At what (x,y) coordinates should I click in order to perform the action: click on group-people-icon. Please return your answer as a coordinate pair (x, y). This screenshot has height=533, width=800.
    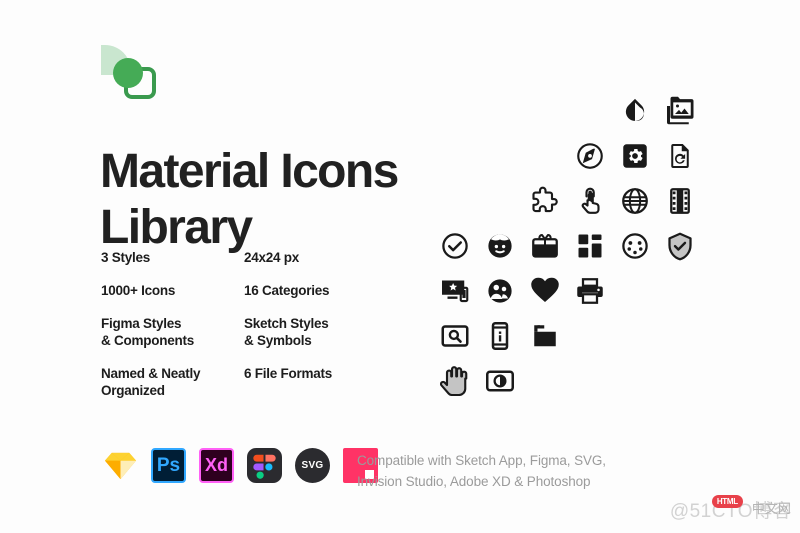
    Looking at the image, I should click on (499, 290).